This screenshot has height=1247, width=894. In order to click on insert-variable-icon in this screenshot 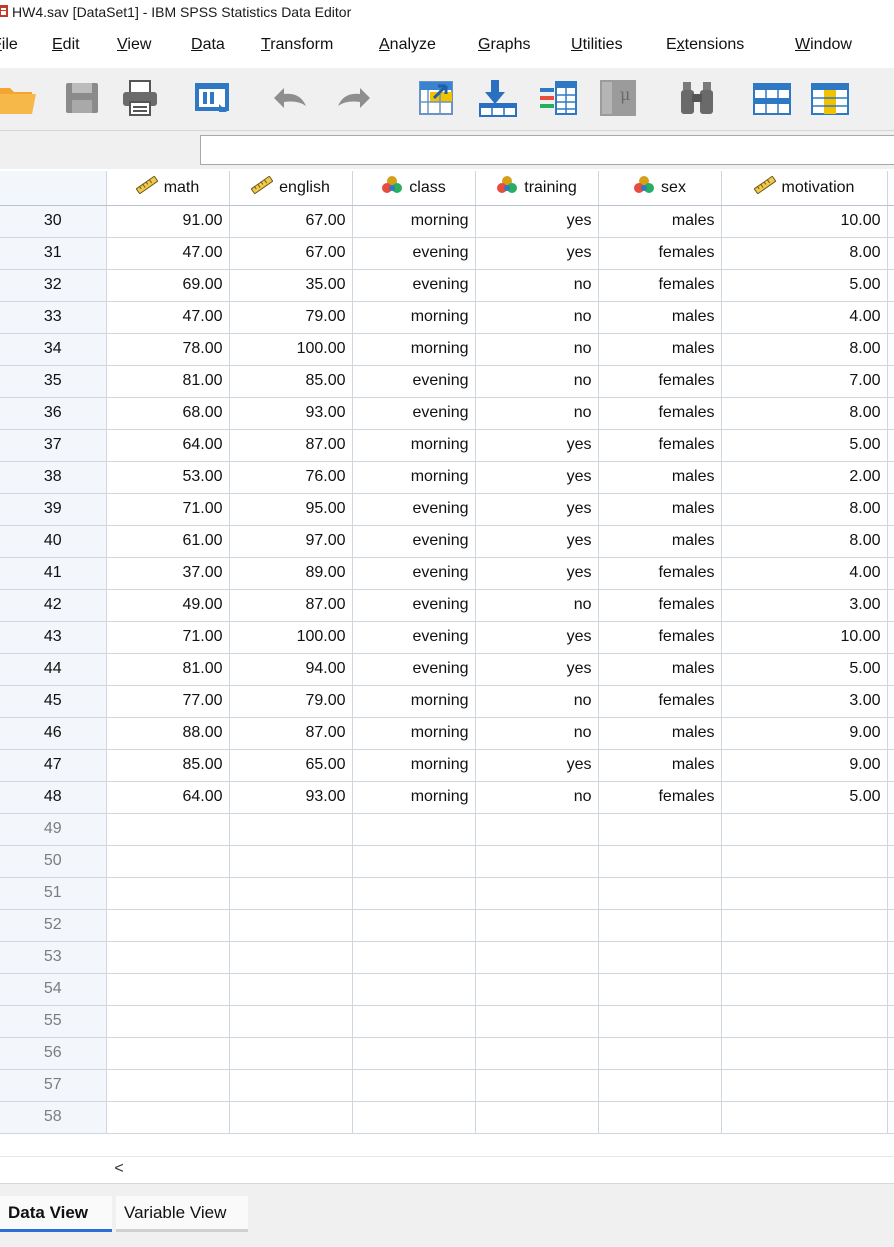, I will do `click(830, 98)`.